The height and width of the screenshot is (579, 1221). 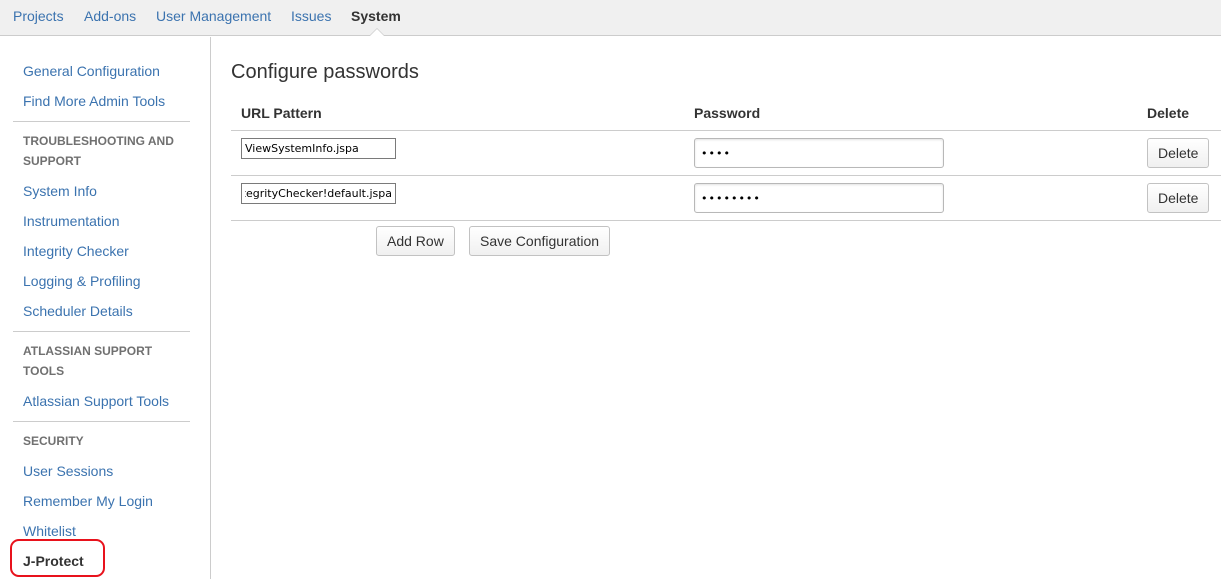 I want to click on sidebar-item-integrity-checker: Integrity Checker, so click(x=76, y=251).